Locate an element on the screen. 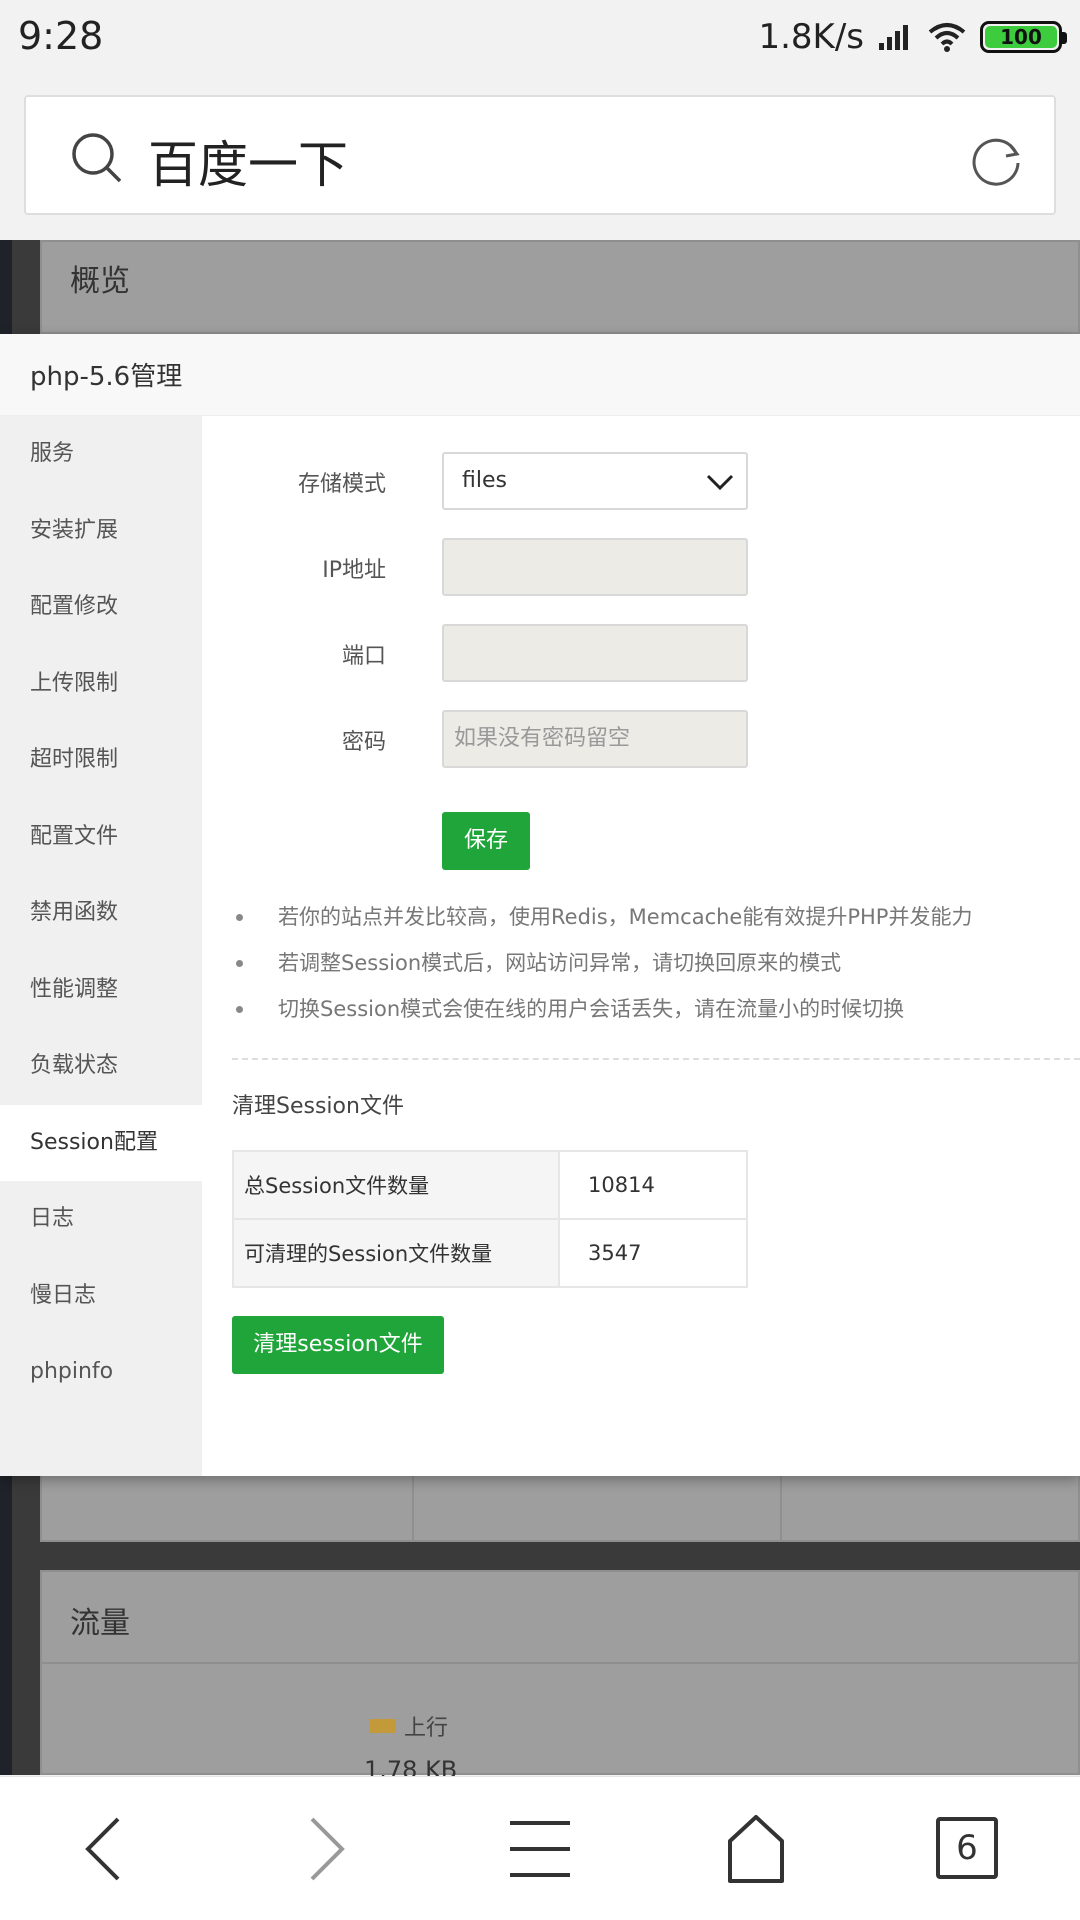 This screenshot has width=1080, height=1920. overview-panel: 概览 is located at coordinates (560, 287).